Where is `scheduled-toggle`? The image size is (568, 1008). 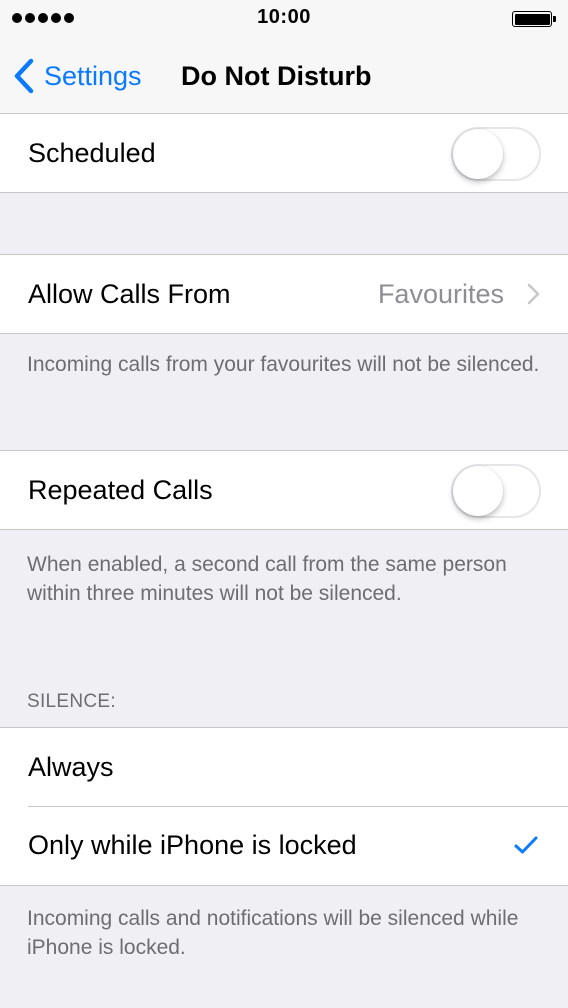 scheduled-toggle is located at coordinates (496, 154).